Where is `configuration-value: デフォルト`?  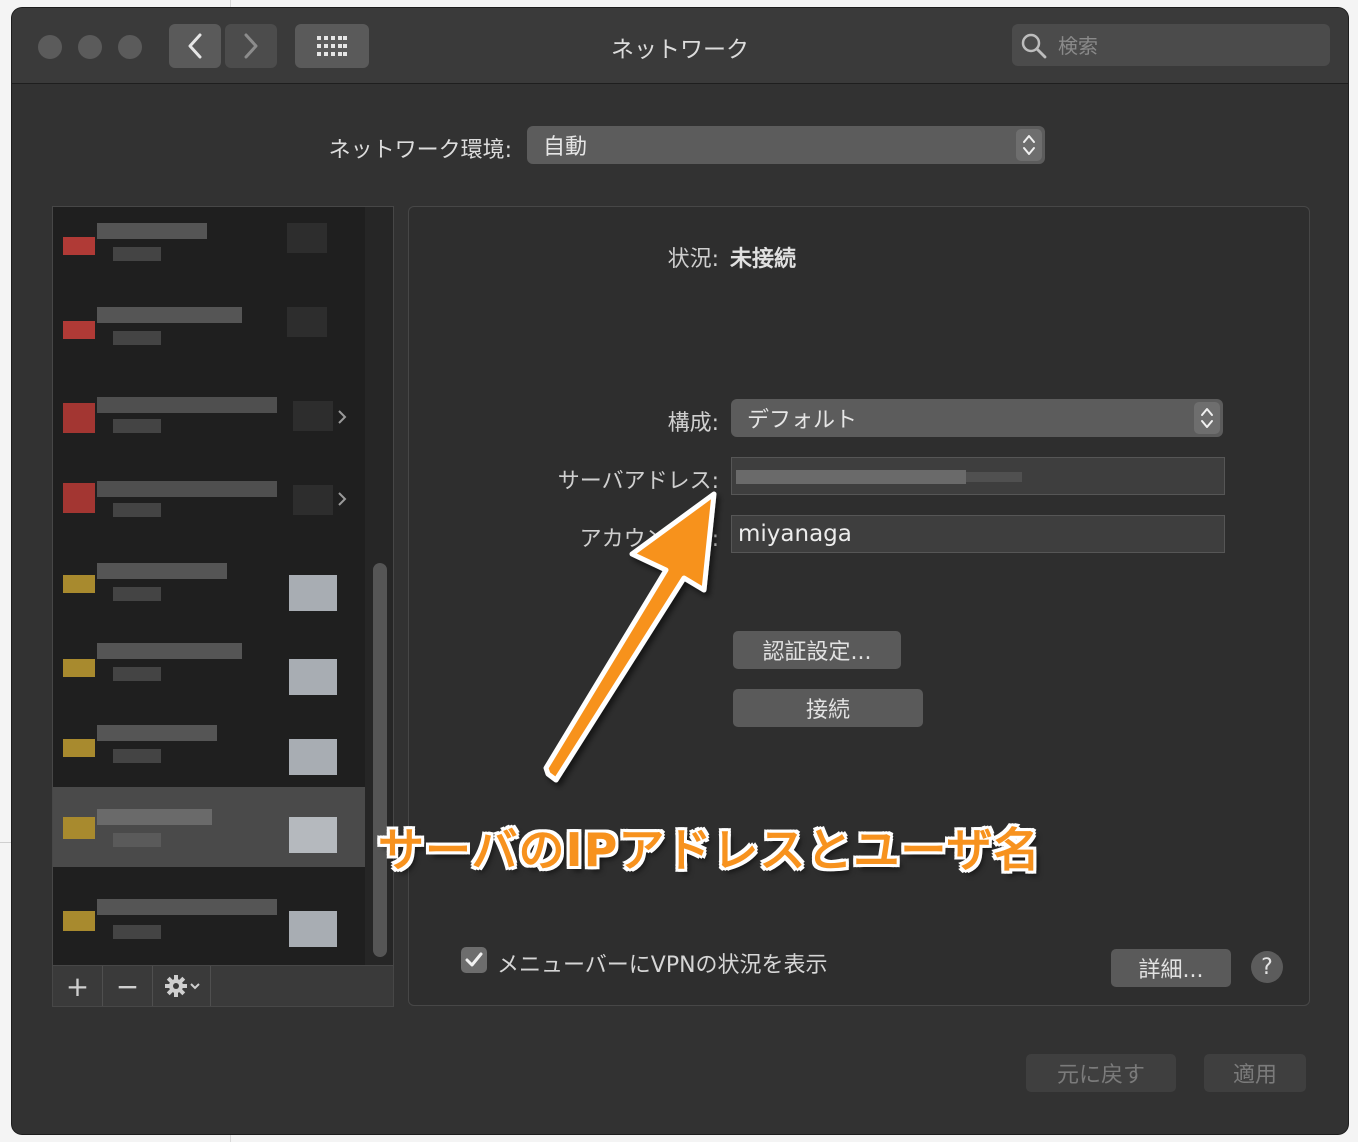
configuration-value: デフォルト is located at coordinates (802, 420).